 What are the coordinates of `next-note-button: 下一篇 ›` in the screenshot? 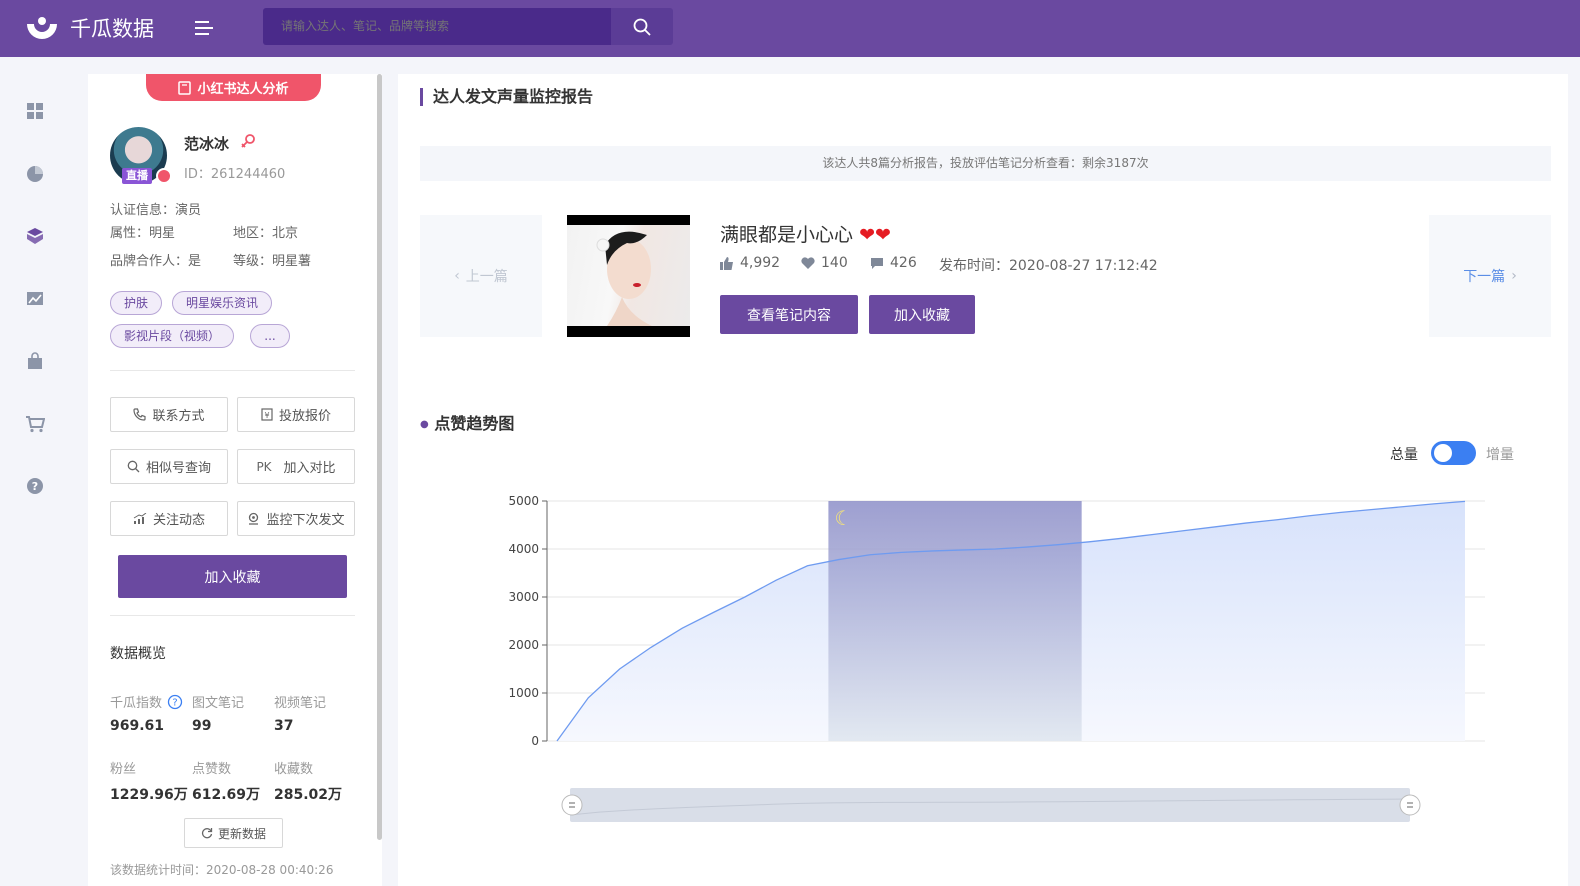 It's located at (1490, 276).